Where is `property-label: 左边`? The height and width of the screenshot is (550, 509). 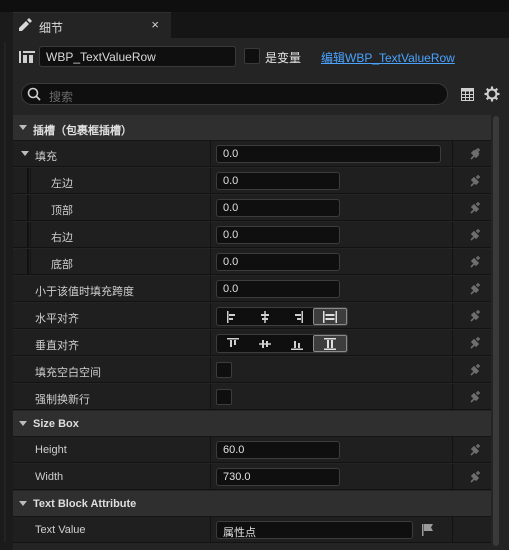 property-label: 左边 is located at coordinates (62, 184).